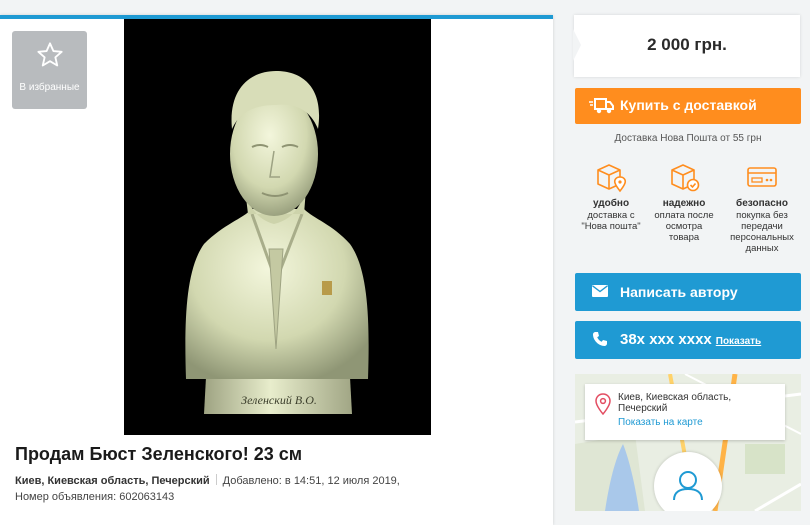 Image resolution: width=810 pixels, height=525 pixels. Describe the element at coordinates (685, 178) in the screenshot. I see `box-check-icon` at that location.